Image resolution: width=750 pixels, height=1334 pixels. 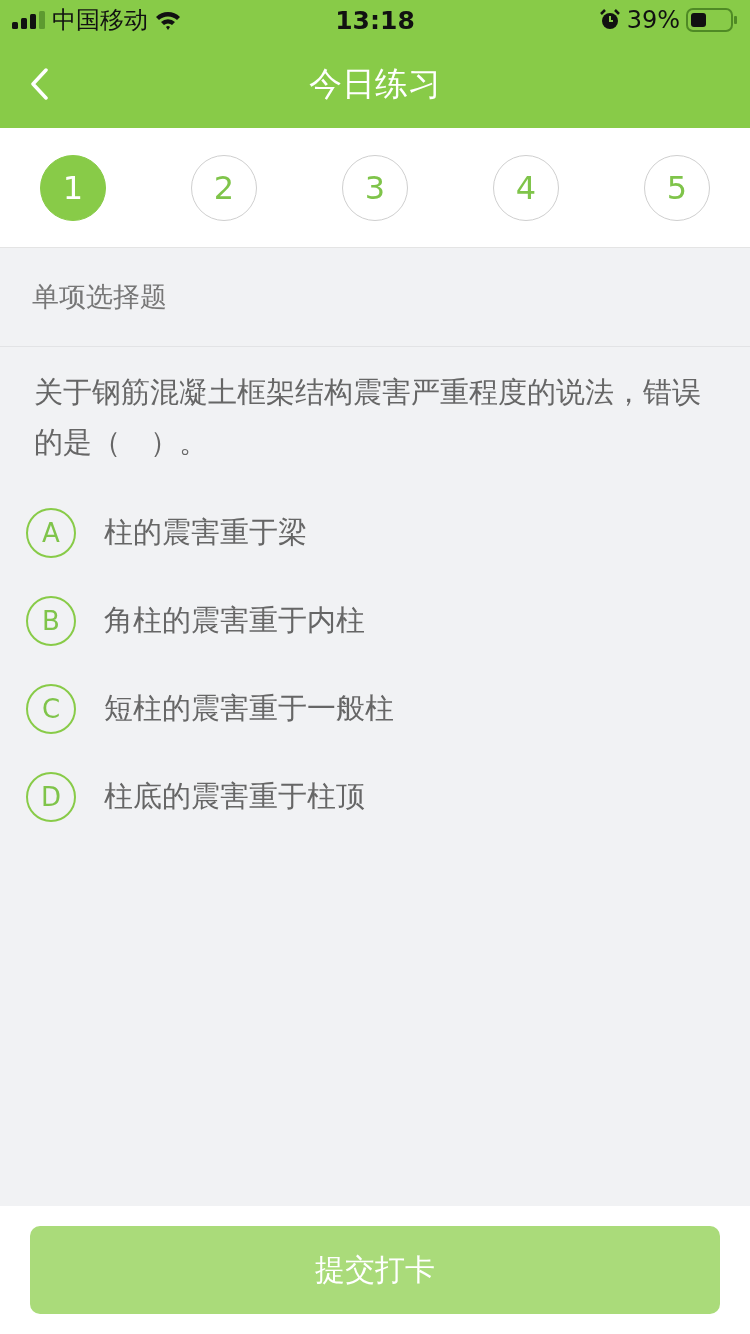 I want to click on page-title: 今日练习, so click(x=375, y=83).